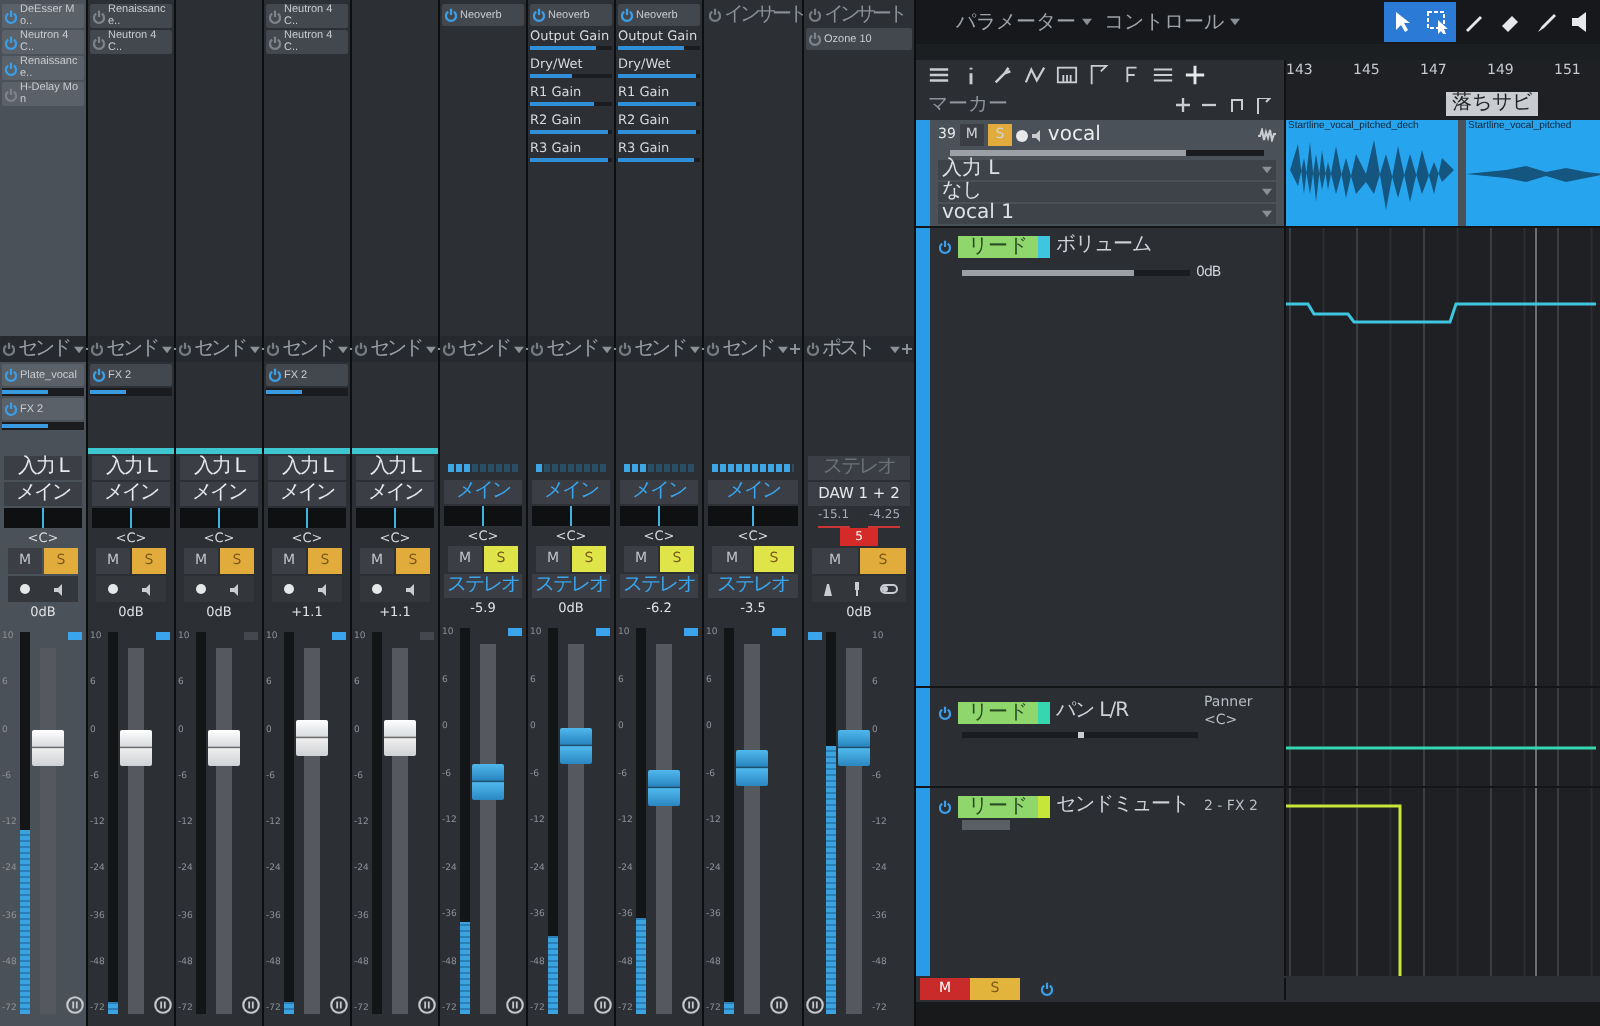 Image resolution: width=1600 pixels, height=1026 pixels. I want to click on waveform-icon, so click(1267, 135).